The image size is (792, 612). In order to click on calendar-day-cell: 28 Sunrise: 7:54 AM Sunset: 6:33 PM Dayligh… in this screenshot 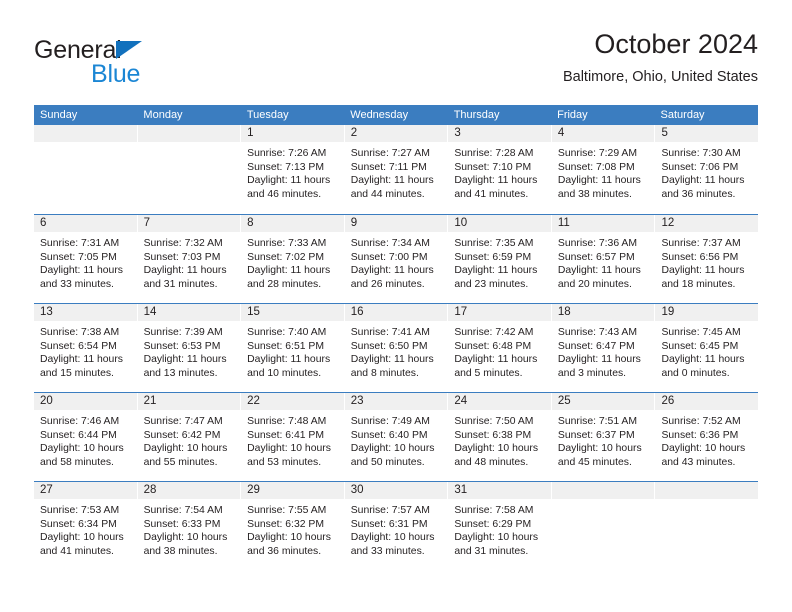, I will do `click(189, 526)`.